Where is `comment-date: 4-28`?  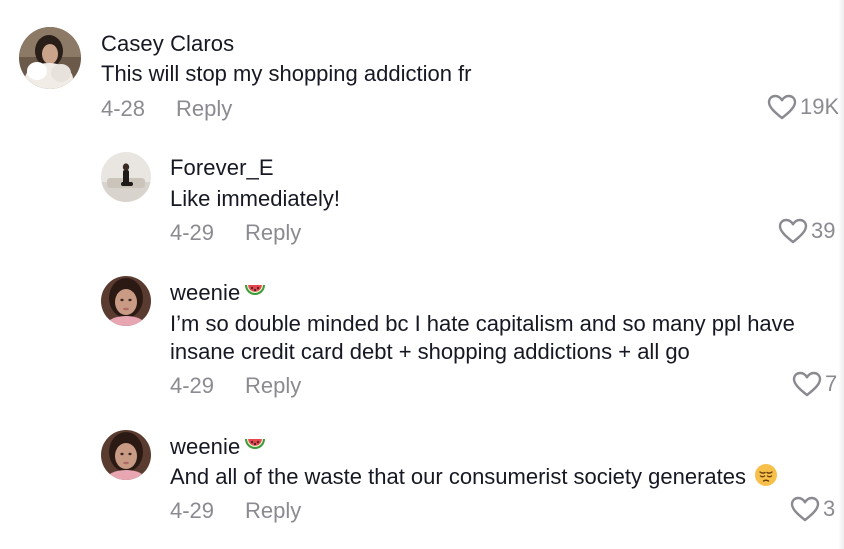 comment-date: 4-28 is located at coordinates (123, 108).